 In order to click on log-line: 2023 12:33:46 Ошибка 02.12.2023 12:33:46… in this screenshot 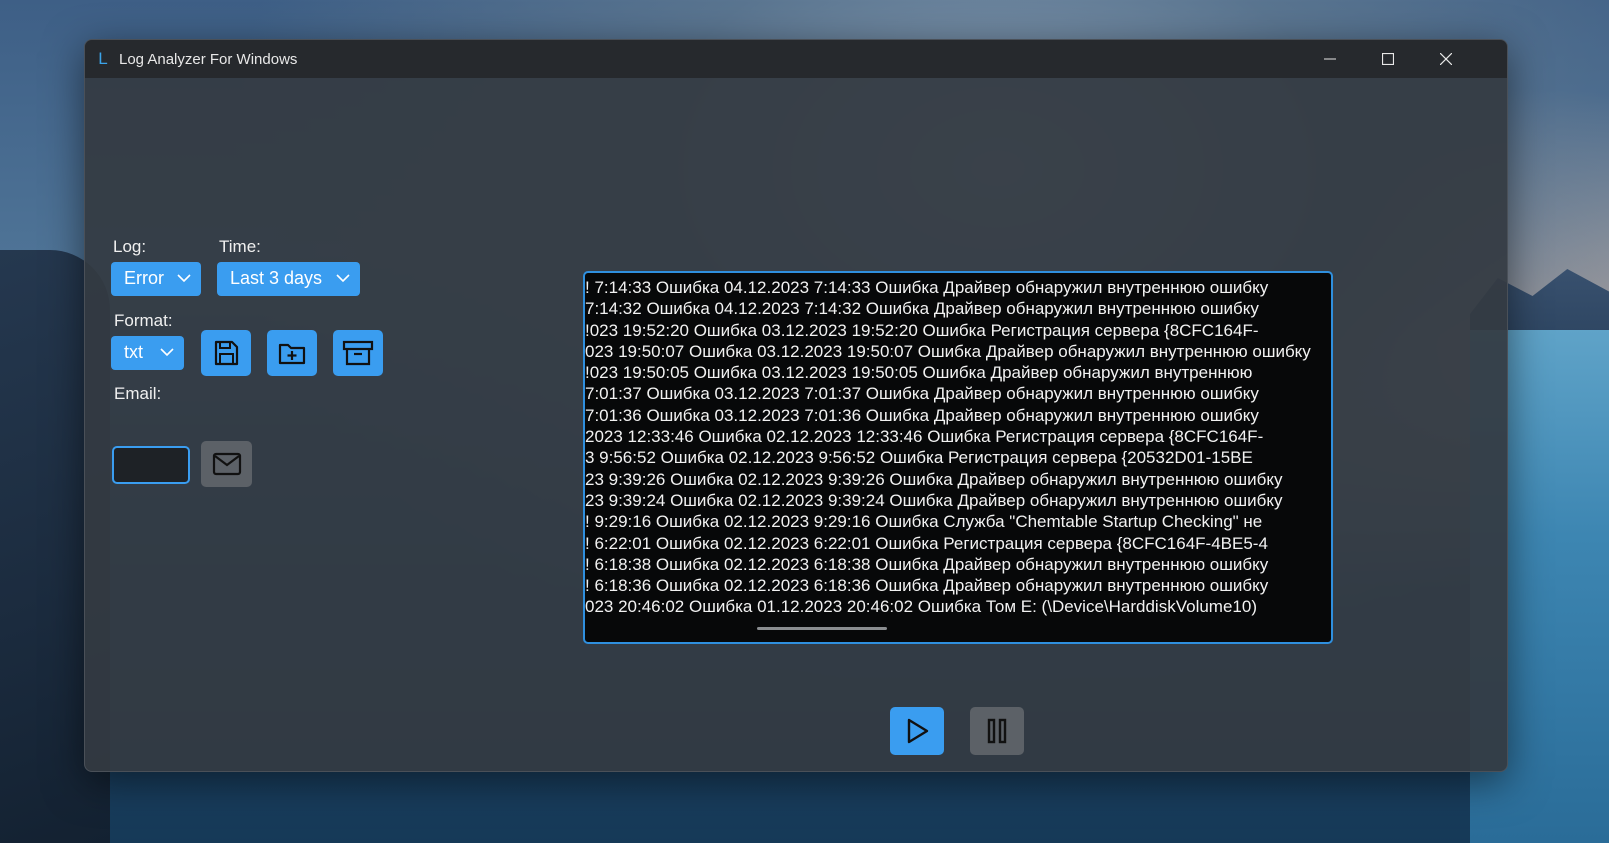, I will do `click(924, 437)`.